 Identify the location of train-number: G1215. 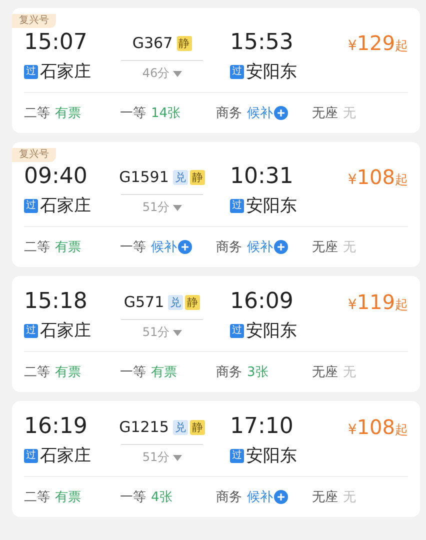
(144, 427).